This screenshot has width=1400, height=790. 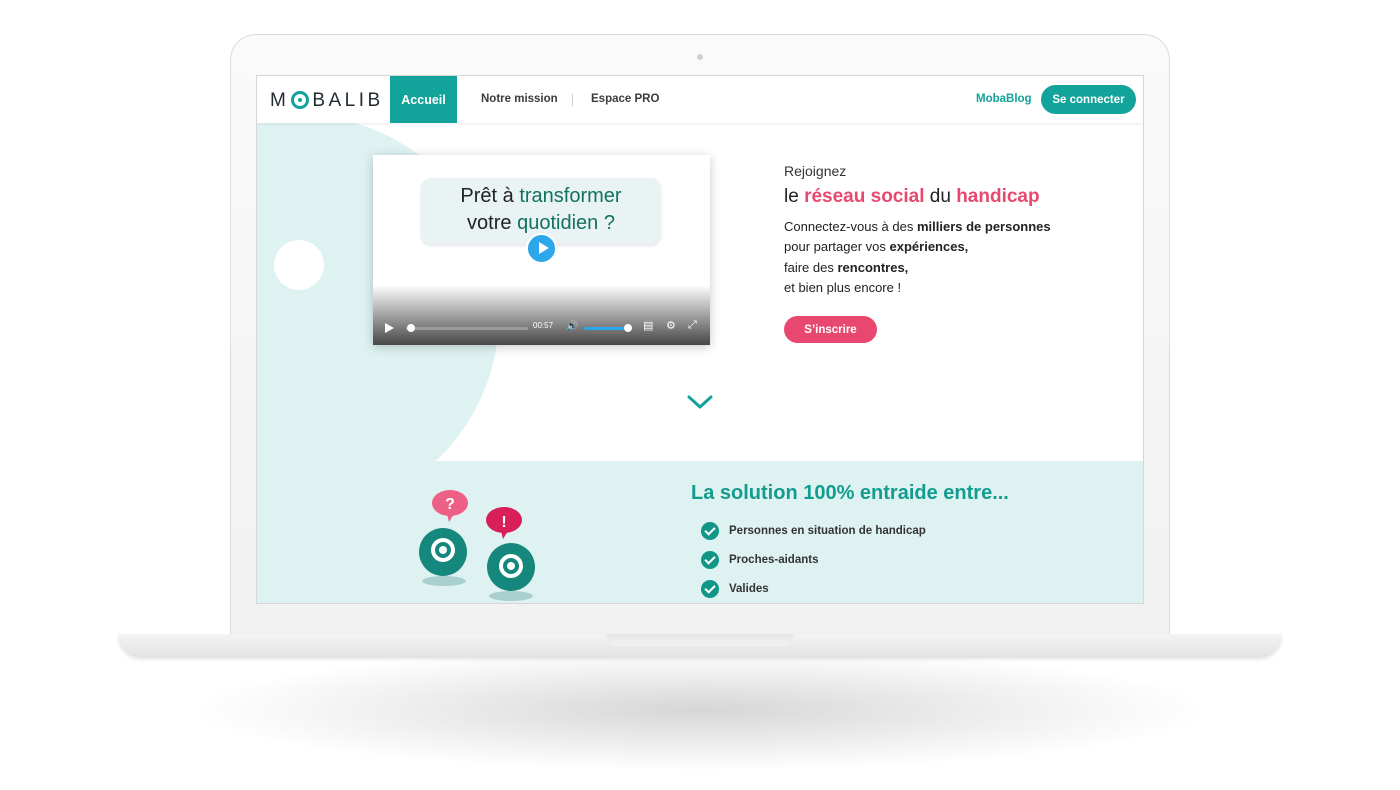 What do you see at coordinates (827, 531) in the screenshot?
I see `solution-item-label: Personnes en situation de handicap` at bounding box center [827, 531].